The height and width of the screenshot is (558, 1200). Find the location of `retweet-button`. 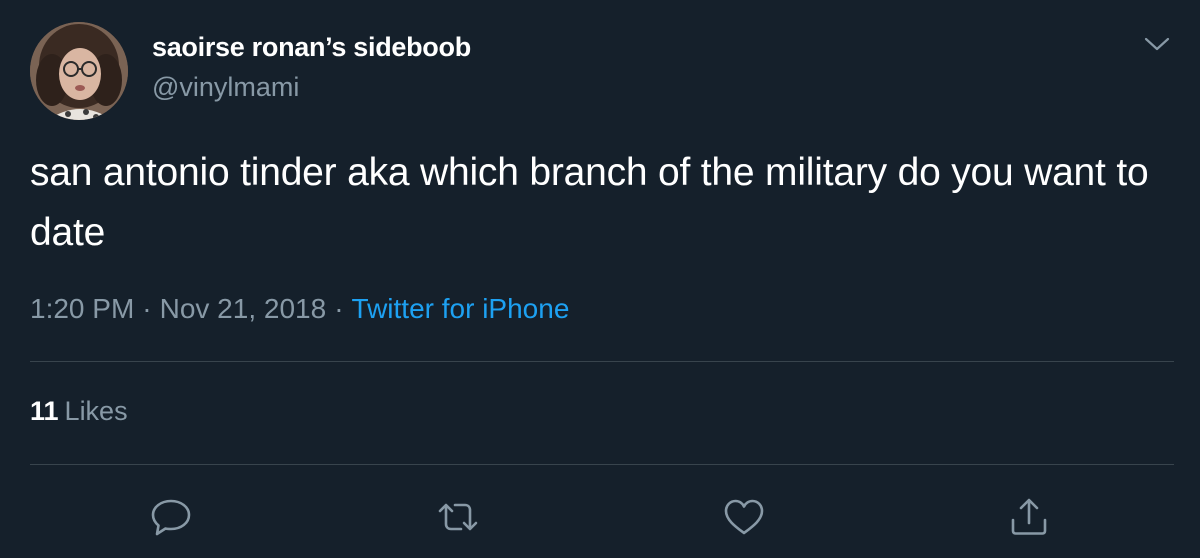

retweet-button is located at coordinates (458, 517).